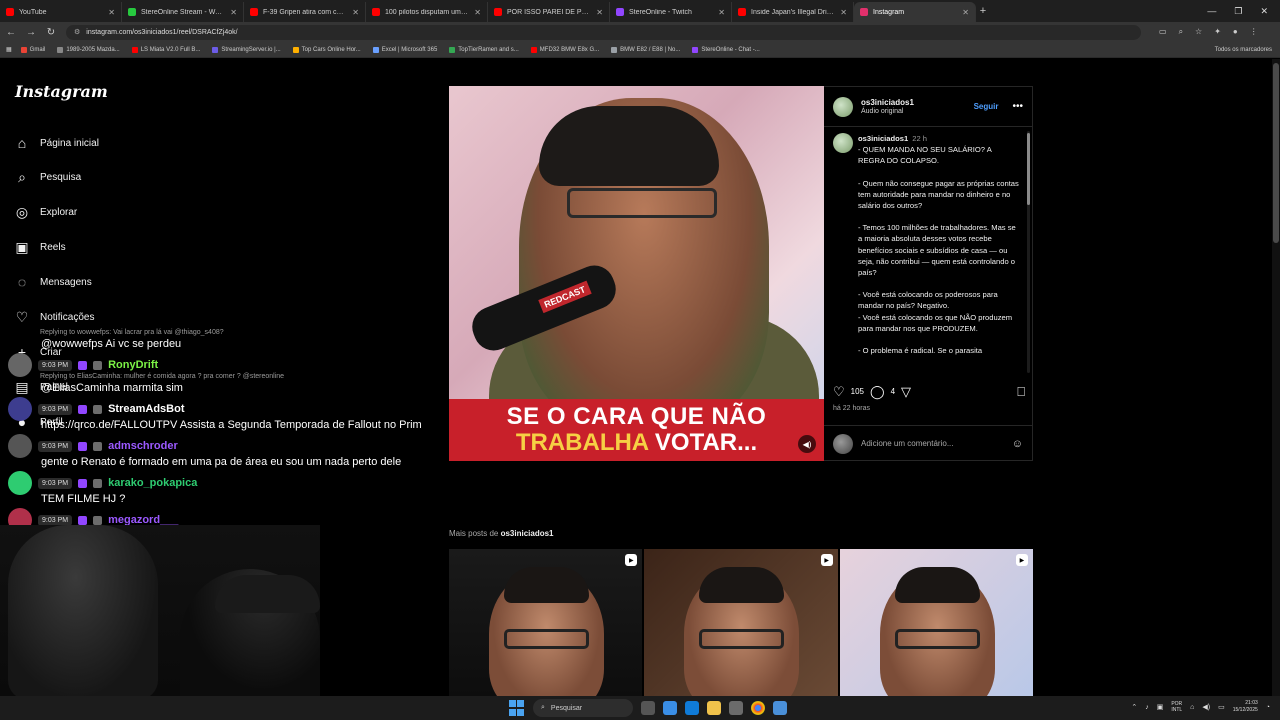 This screenshot has width=1280, height=720. Describe the element at coordinates (758, 708) in the screenshot. I see `chrome-icon` at that location.